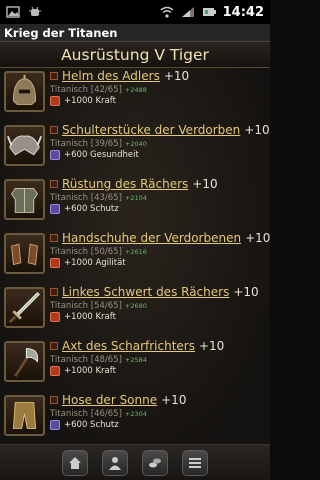  Describe the element at coordinates (24, 415) in the screenshot. I see `pants-icon` at that location.